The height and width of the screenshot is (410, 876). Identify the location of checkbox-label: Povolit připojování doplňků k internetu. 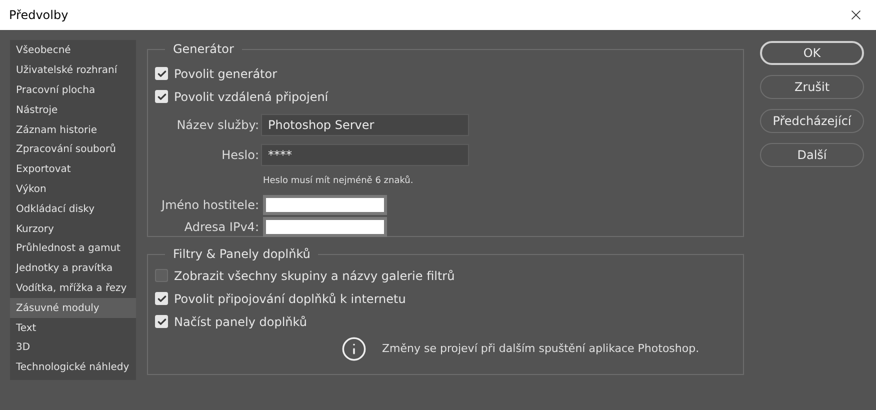
(290, 299).